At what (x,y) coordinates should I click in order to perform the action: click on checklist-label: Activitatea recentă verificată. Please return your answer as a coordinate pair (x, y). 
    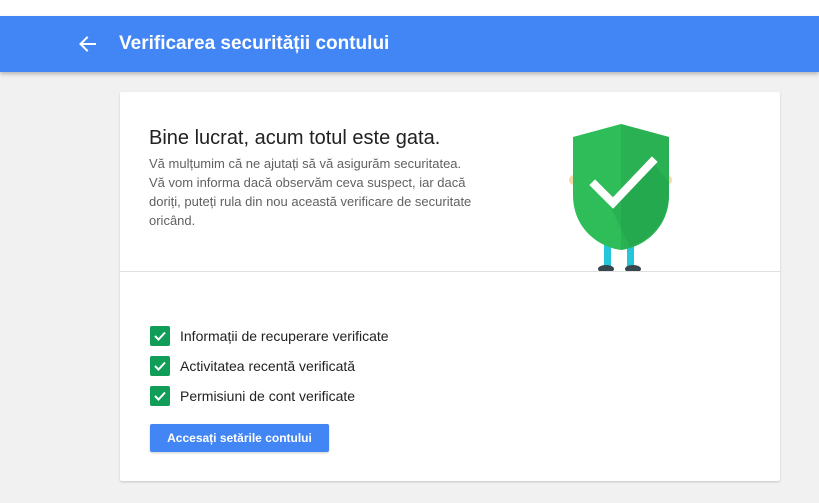
    Looking at the image, I should click on (268, 366).